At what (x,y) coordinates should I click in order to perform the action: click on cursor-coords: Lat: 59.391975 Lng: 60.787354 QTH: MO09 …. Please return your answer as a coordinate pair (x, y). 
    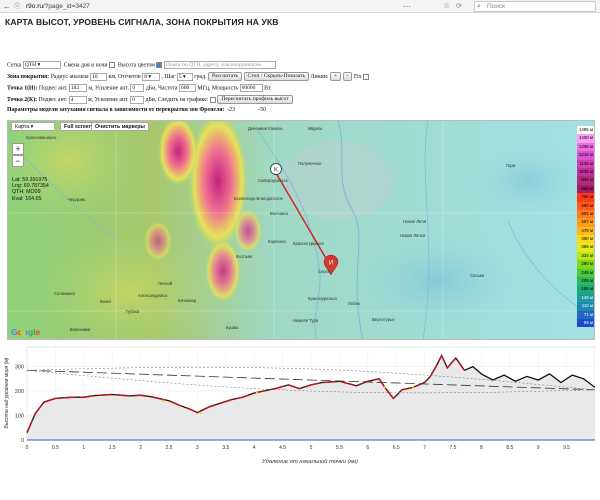
    Looking at the image, I should click on (30, 189).